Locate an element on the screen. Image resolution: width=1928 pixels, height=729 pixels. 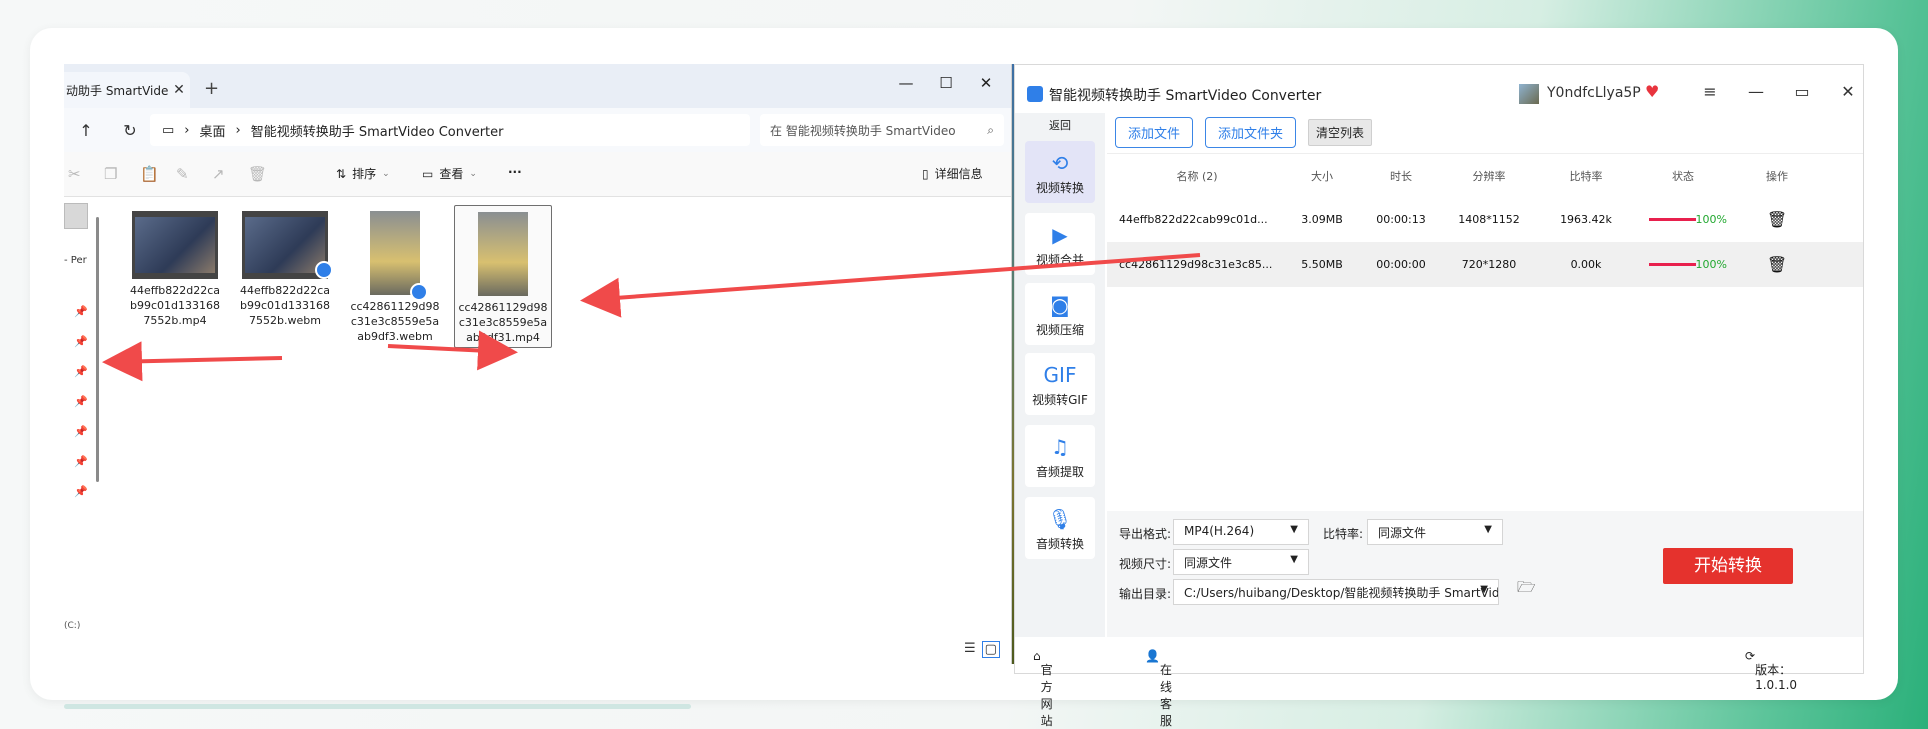
vertical-scrollbar is located at coordinates (97, 349).